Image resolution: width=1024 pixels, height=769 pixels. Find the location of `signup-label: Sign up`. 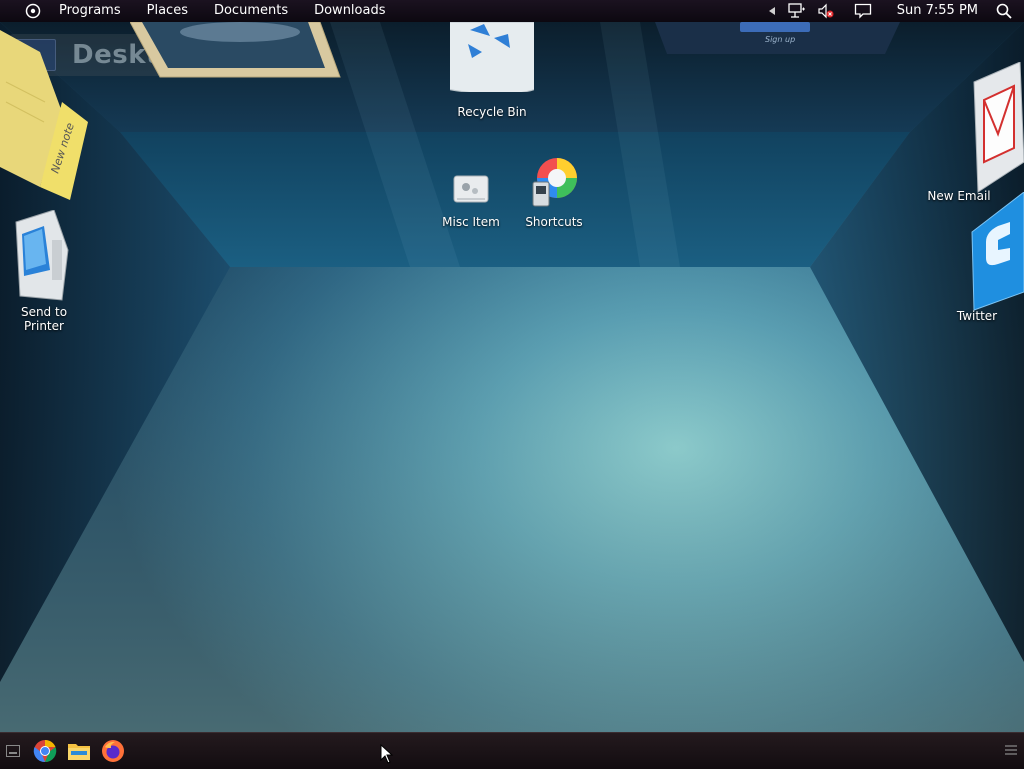

signup-label: Sign up is located at coordinates (780, 39).